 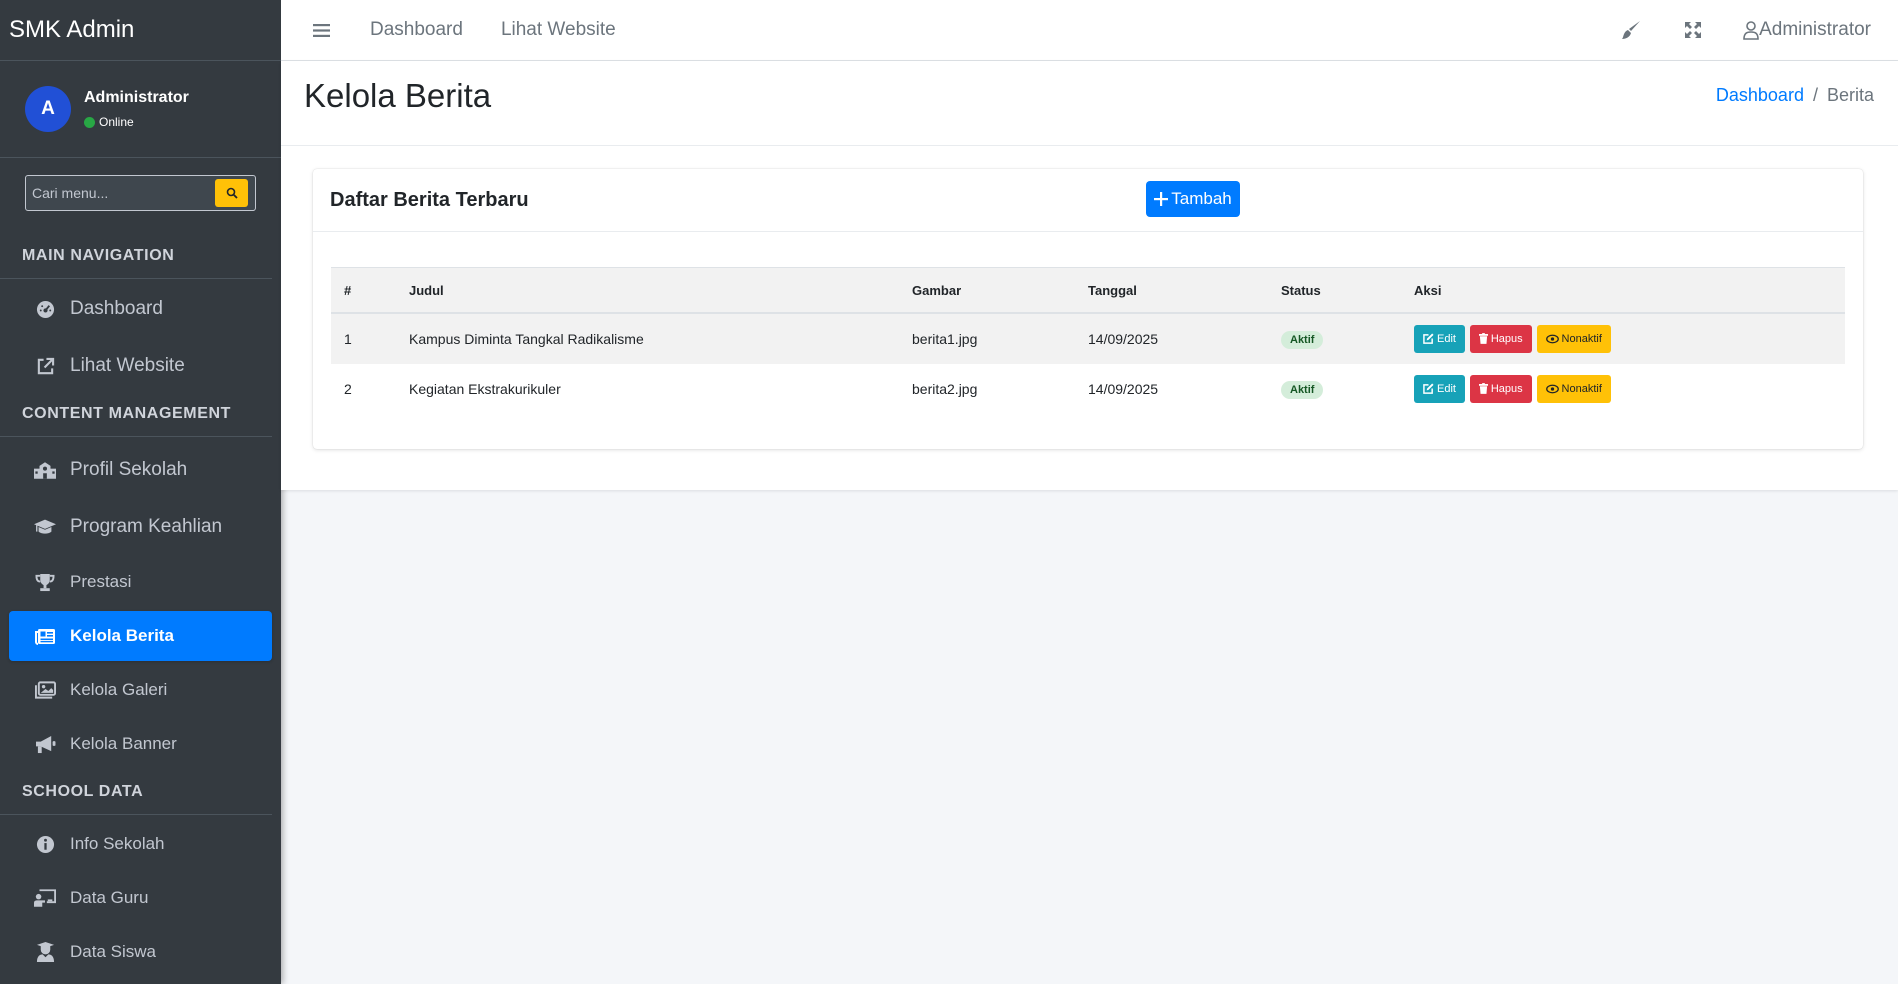 What do you see at coordinates (127, 365) in the screenshot?
I see `sidebar-item-label: Lihat Website` at bounding box center [127, 365].